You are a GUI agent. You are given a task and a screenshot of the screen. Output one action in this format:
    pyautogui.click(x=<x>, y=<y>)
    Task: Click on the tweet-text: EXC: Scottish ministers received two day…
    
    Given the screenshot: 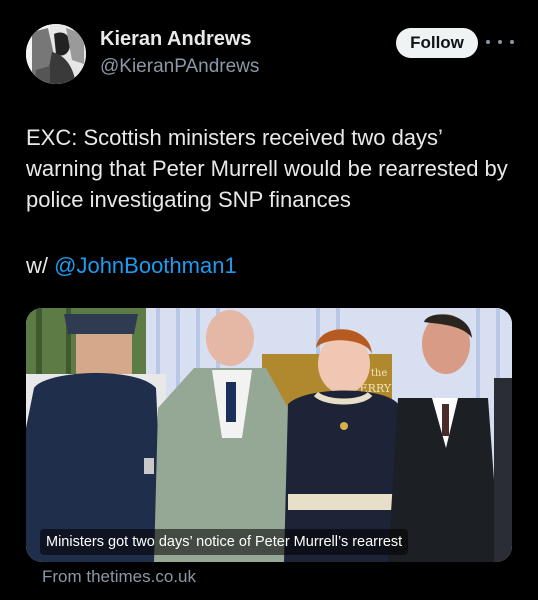 What is the action you would take?
    pyautogui.click(x=271, y=168)
    